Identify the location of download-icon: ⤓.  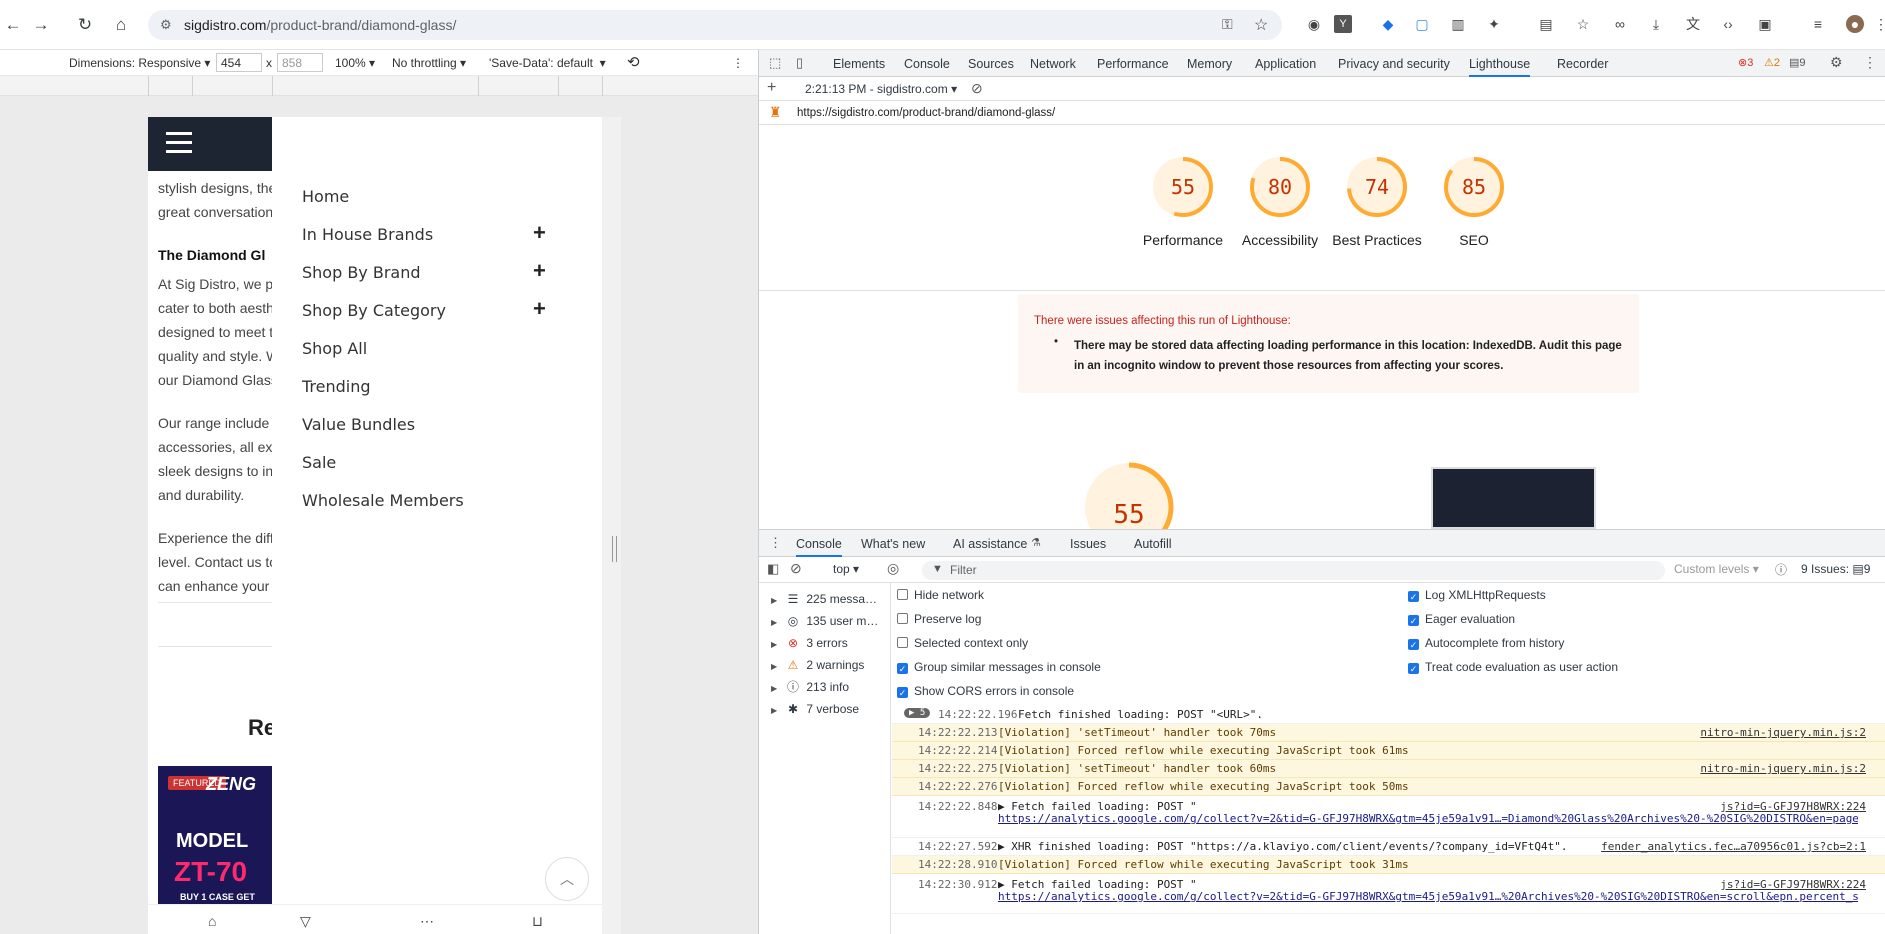
(1656, 24).